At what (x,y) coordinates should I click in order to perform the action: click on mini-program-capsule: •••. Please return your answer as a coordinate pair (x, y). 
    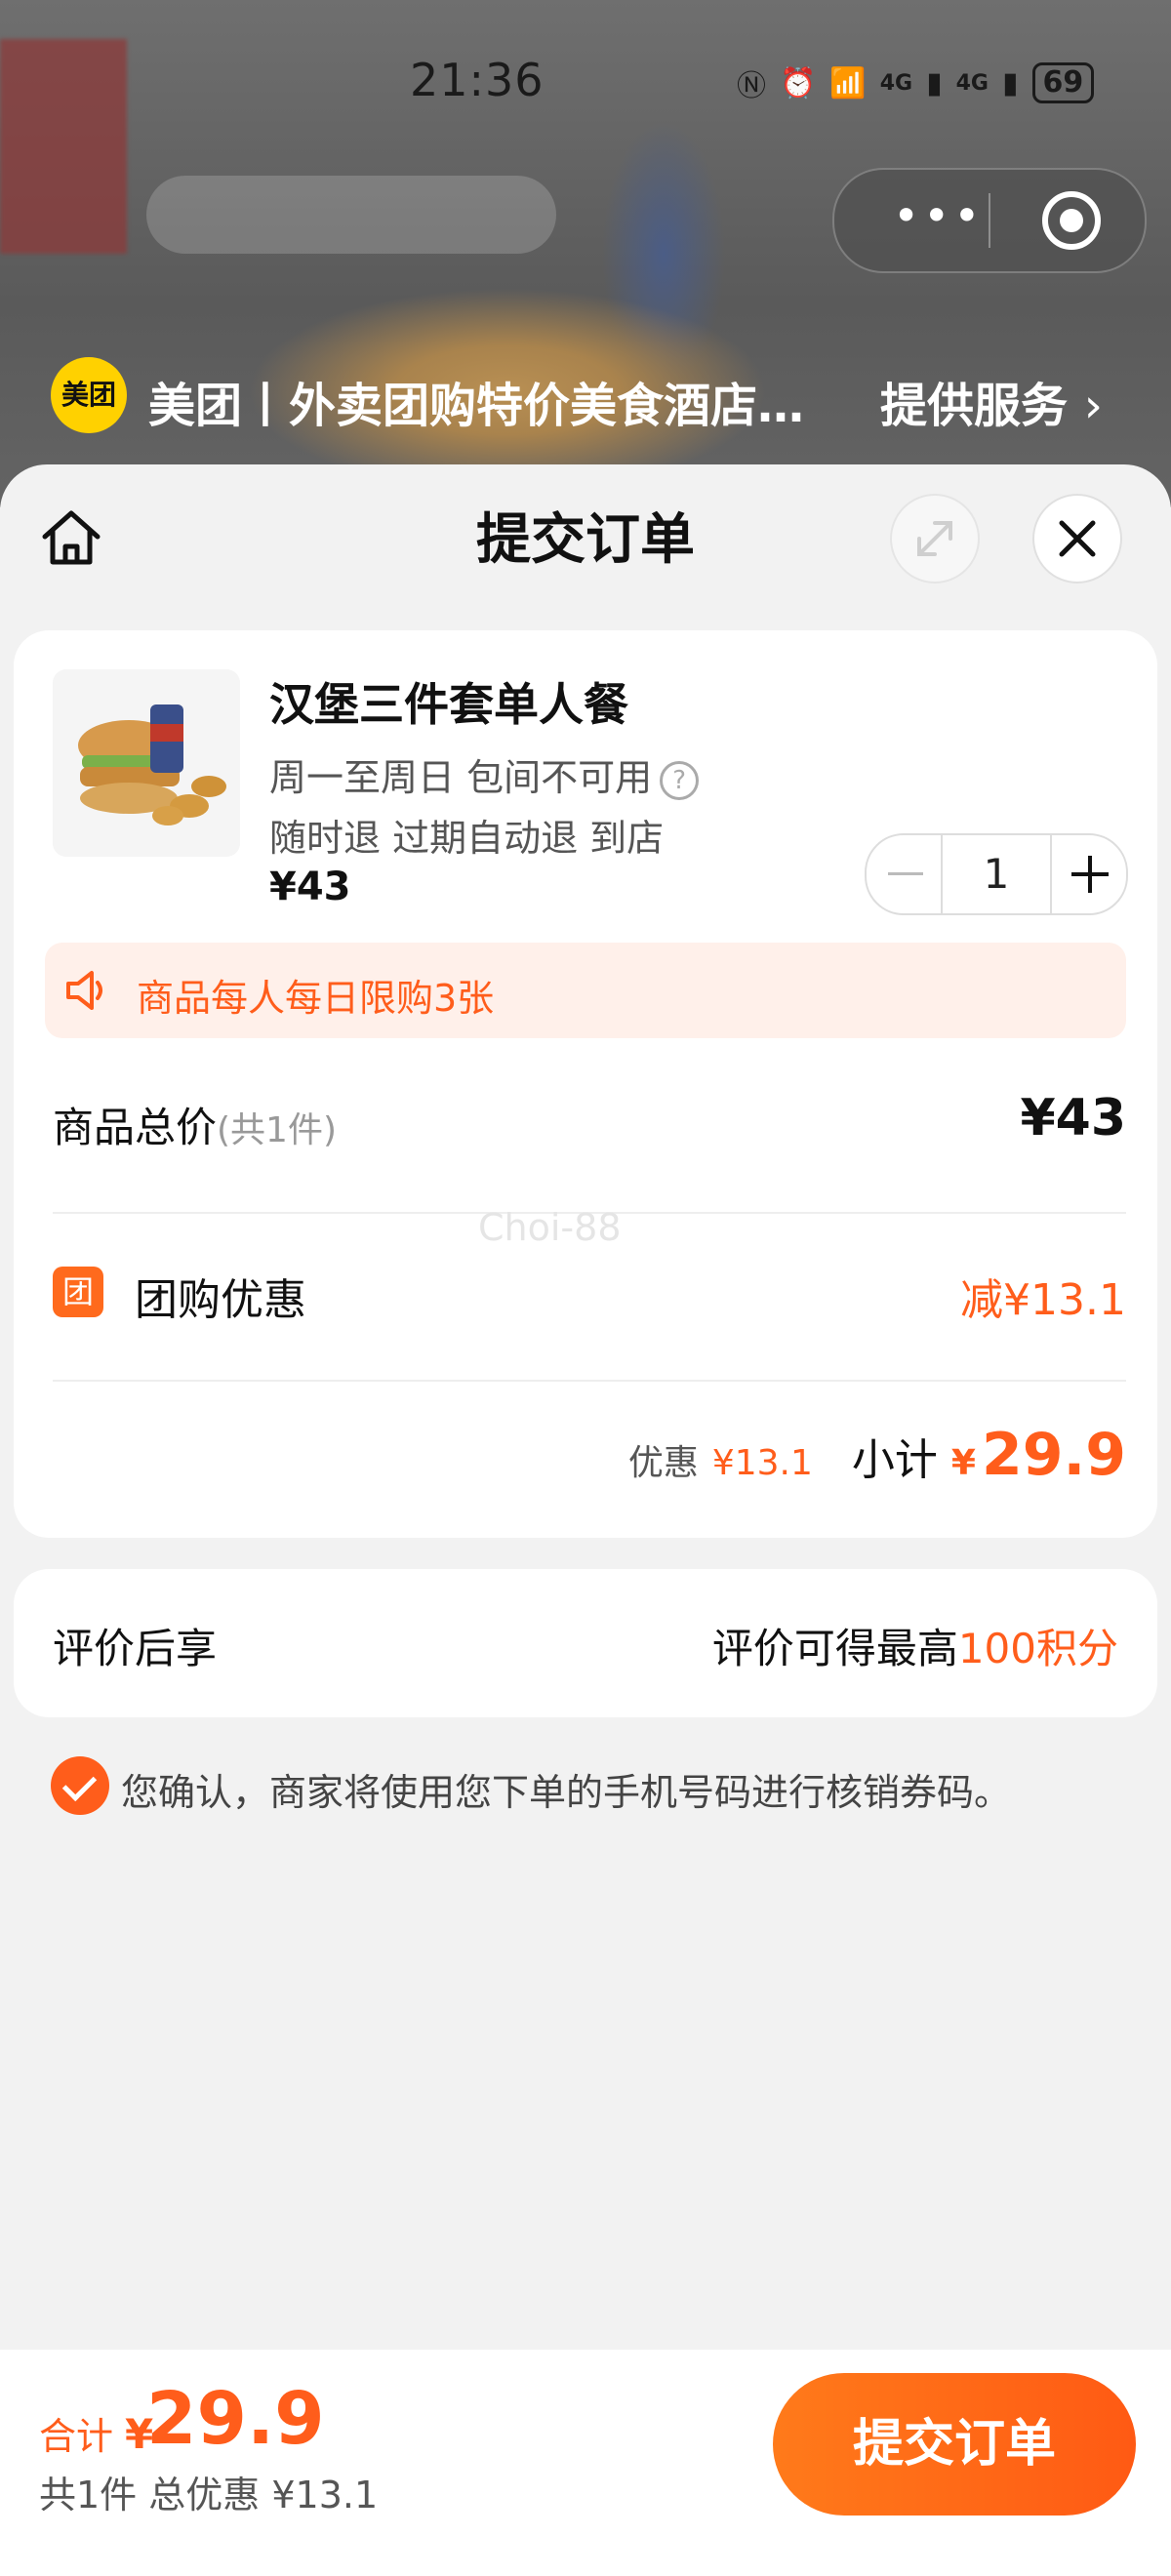
    Looking at the image, I should click on (989, 220).